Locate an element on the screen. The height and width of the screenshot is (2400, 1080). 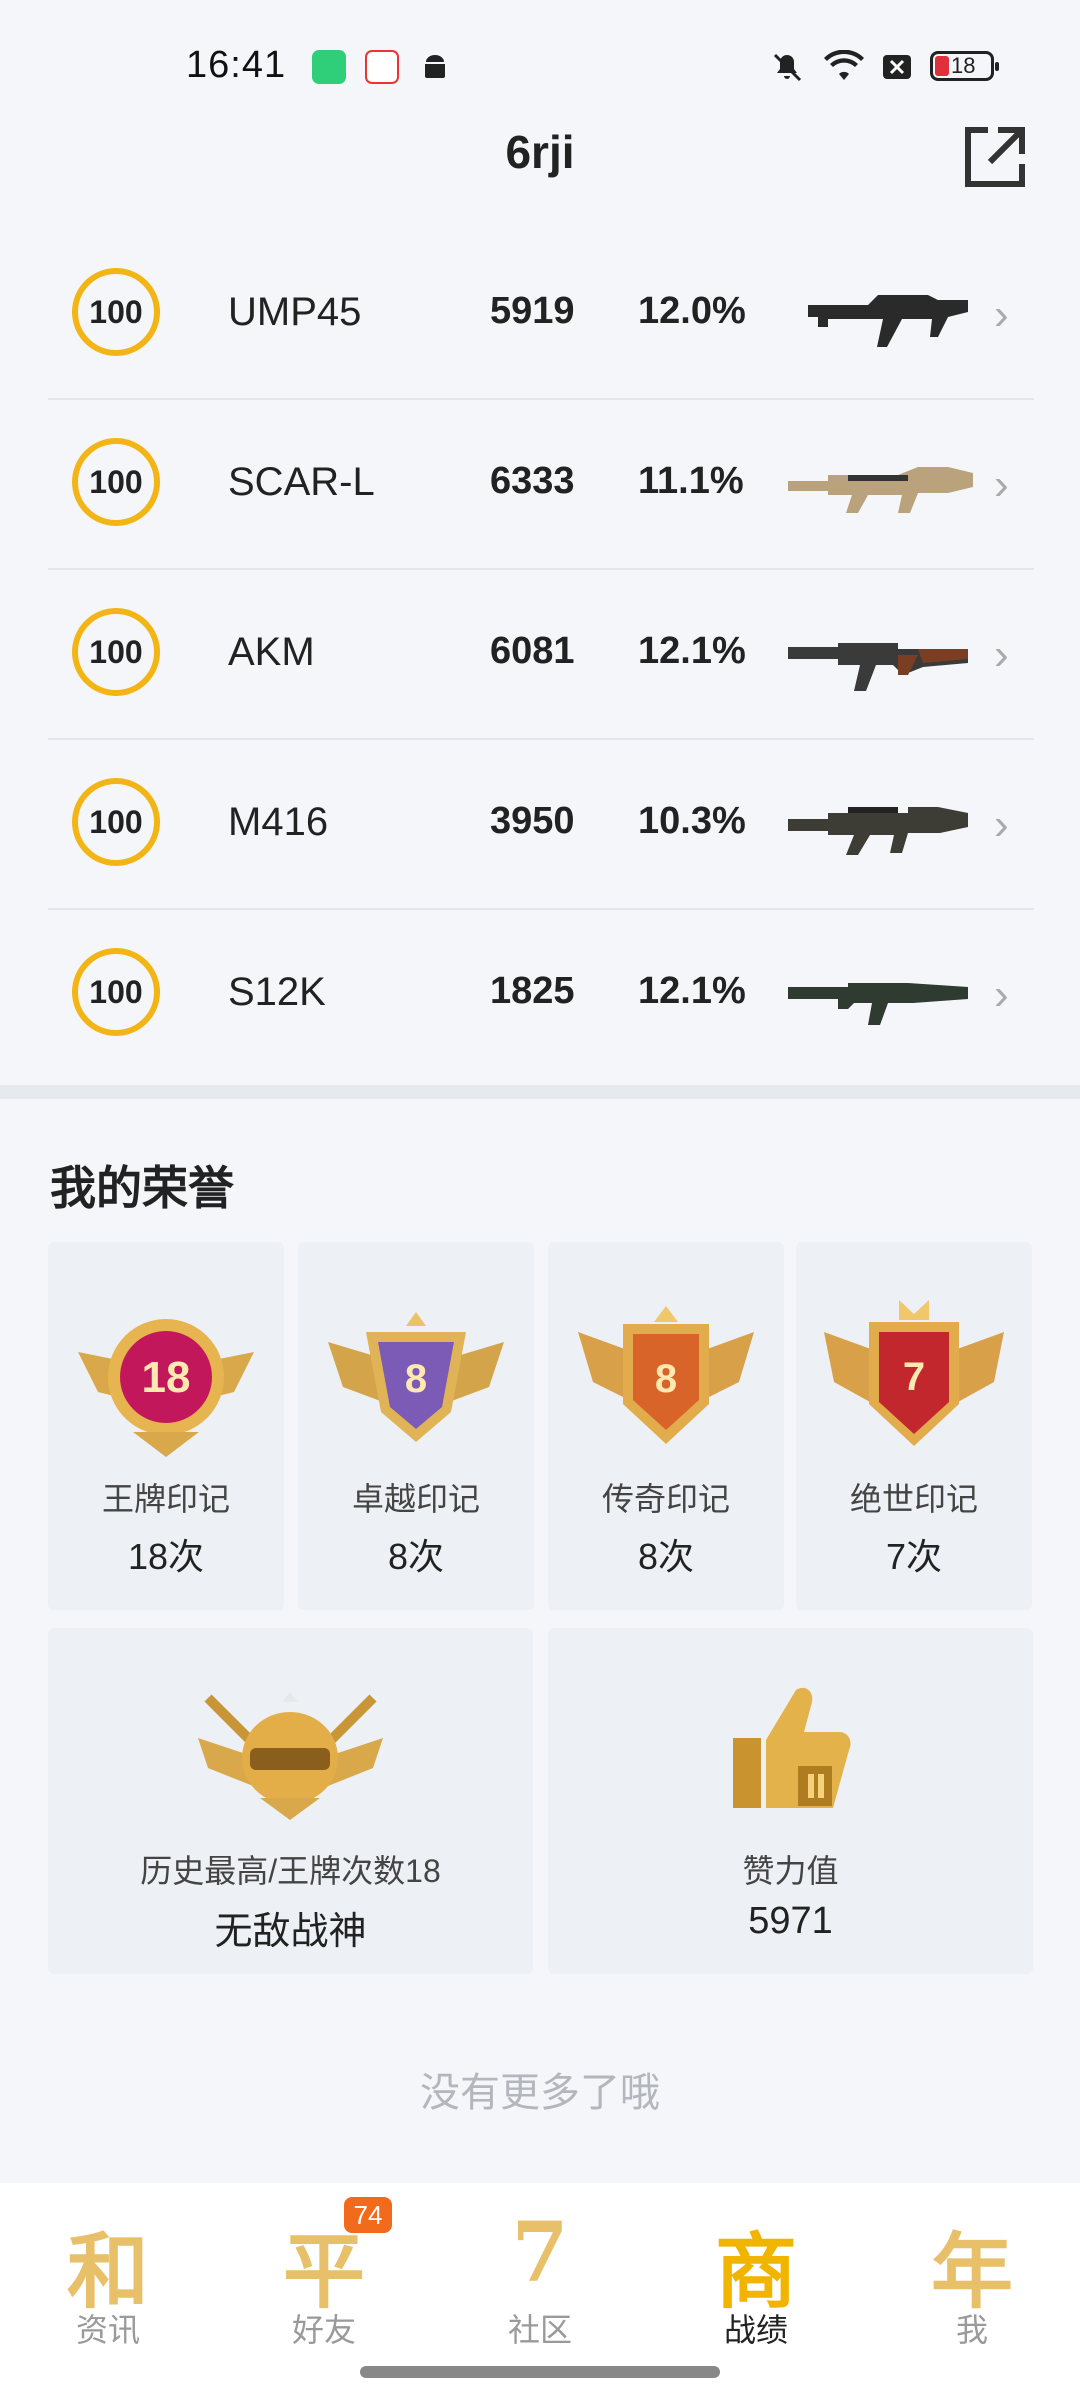
honor-label: 绝世印记 is located at coordinates (913, 1499).